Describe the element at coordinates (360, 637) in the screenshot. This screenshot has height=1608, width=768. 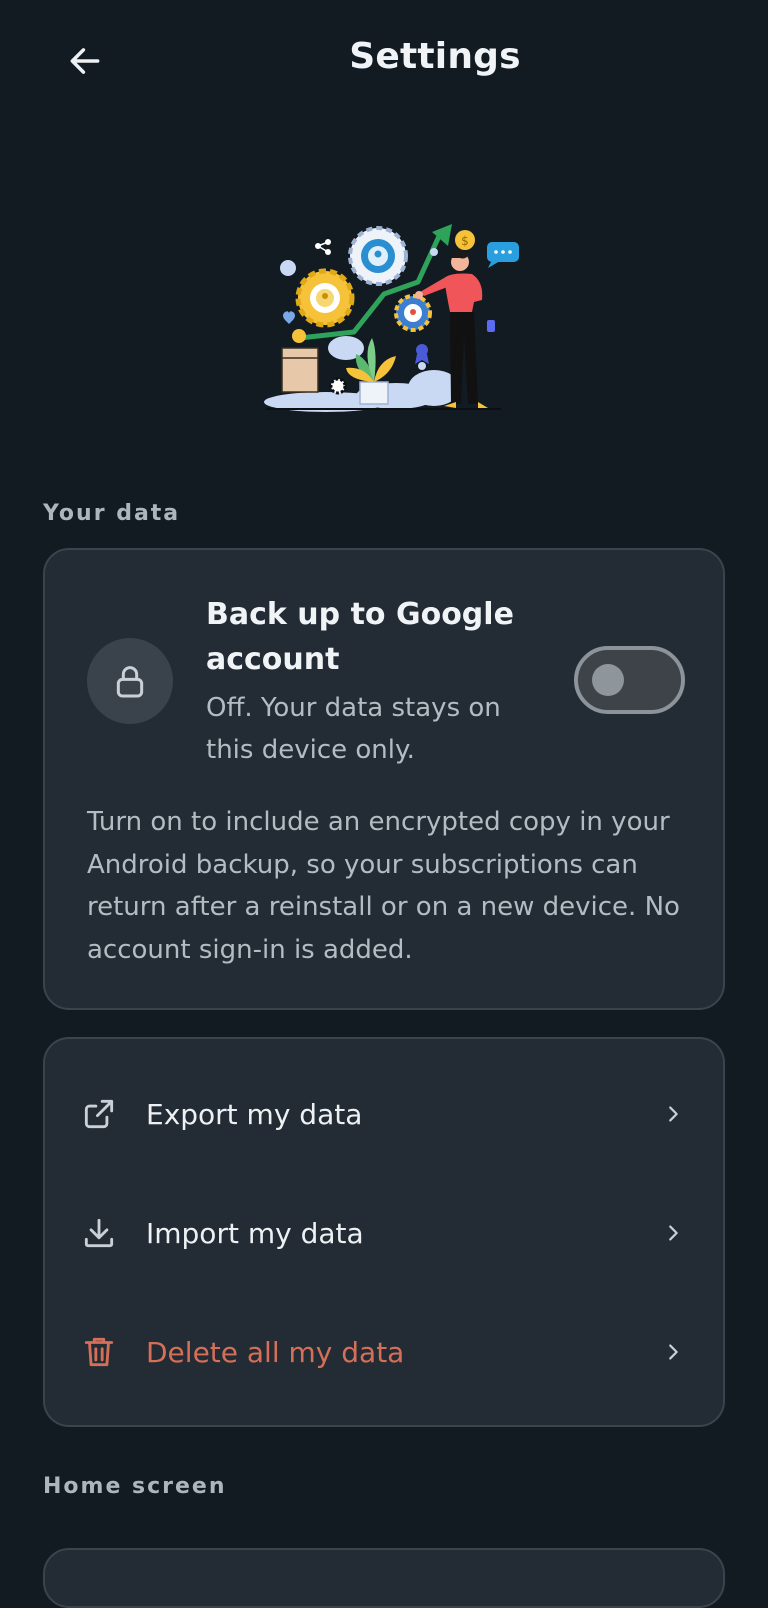
I see `backup-title: Back up to Google account` at that location.